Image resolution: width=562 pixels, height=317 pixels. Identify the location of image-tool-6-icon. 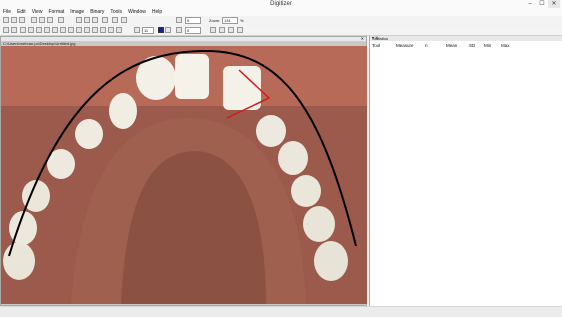
(124, 20).